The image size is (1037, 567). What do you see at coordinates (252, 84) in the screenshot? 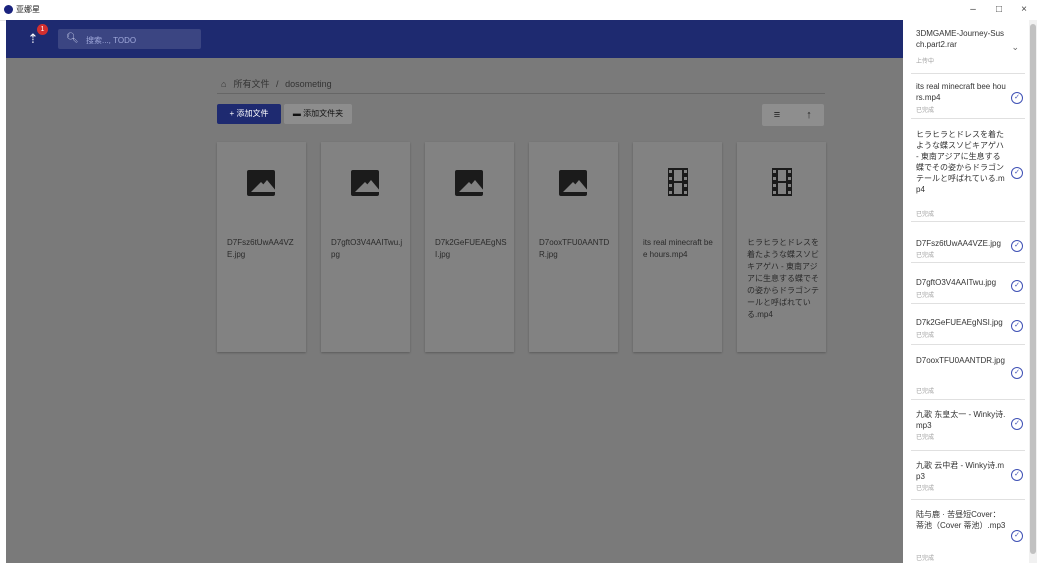
I see `breadcrumb-root: 所有文件` at bounding box center [252, 84].